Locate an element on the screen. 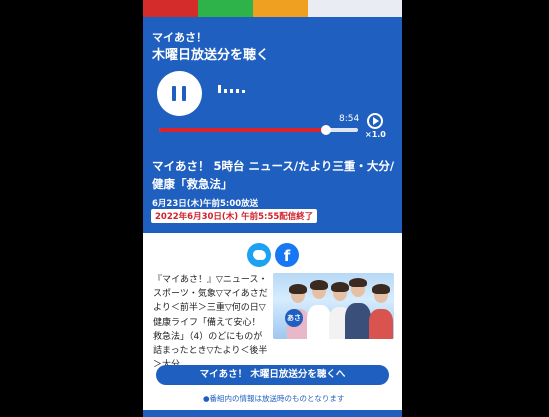  progress-fill is located at coordinates (243, 130).